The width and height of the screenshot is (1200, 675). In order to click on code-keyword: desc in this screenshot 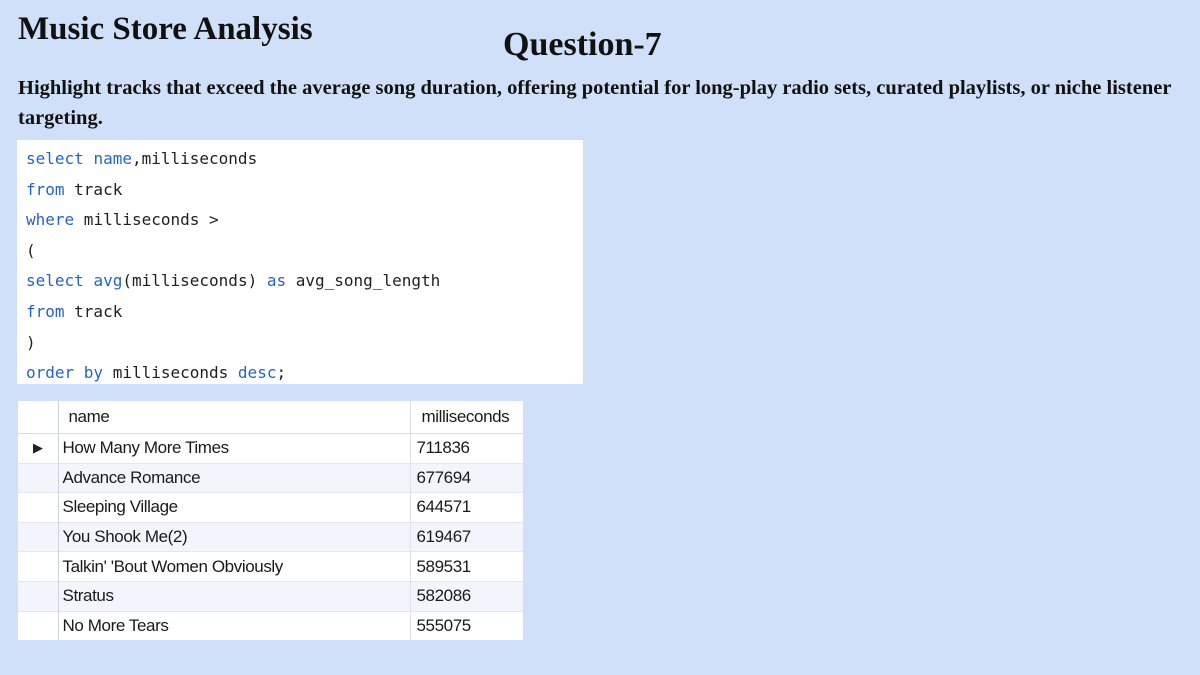, I will do `click(257, 373)`.